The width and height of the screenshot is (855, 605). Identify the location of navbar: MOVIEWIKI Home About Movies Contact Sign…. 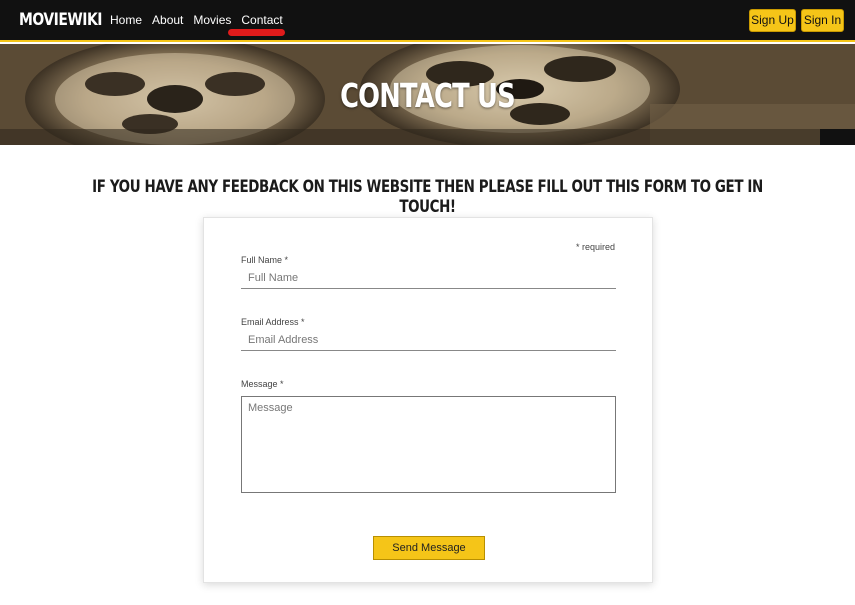
(427, 21).